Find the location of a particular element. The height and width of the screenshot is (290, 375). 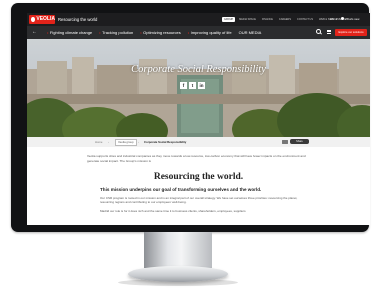

top-link-careers: CAREERS is located at coordinates (285, 19).